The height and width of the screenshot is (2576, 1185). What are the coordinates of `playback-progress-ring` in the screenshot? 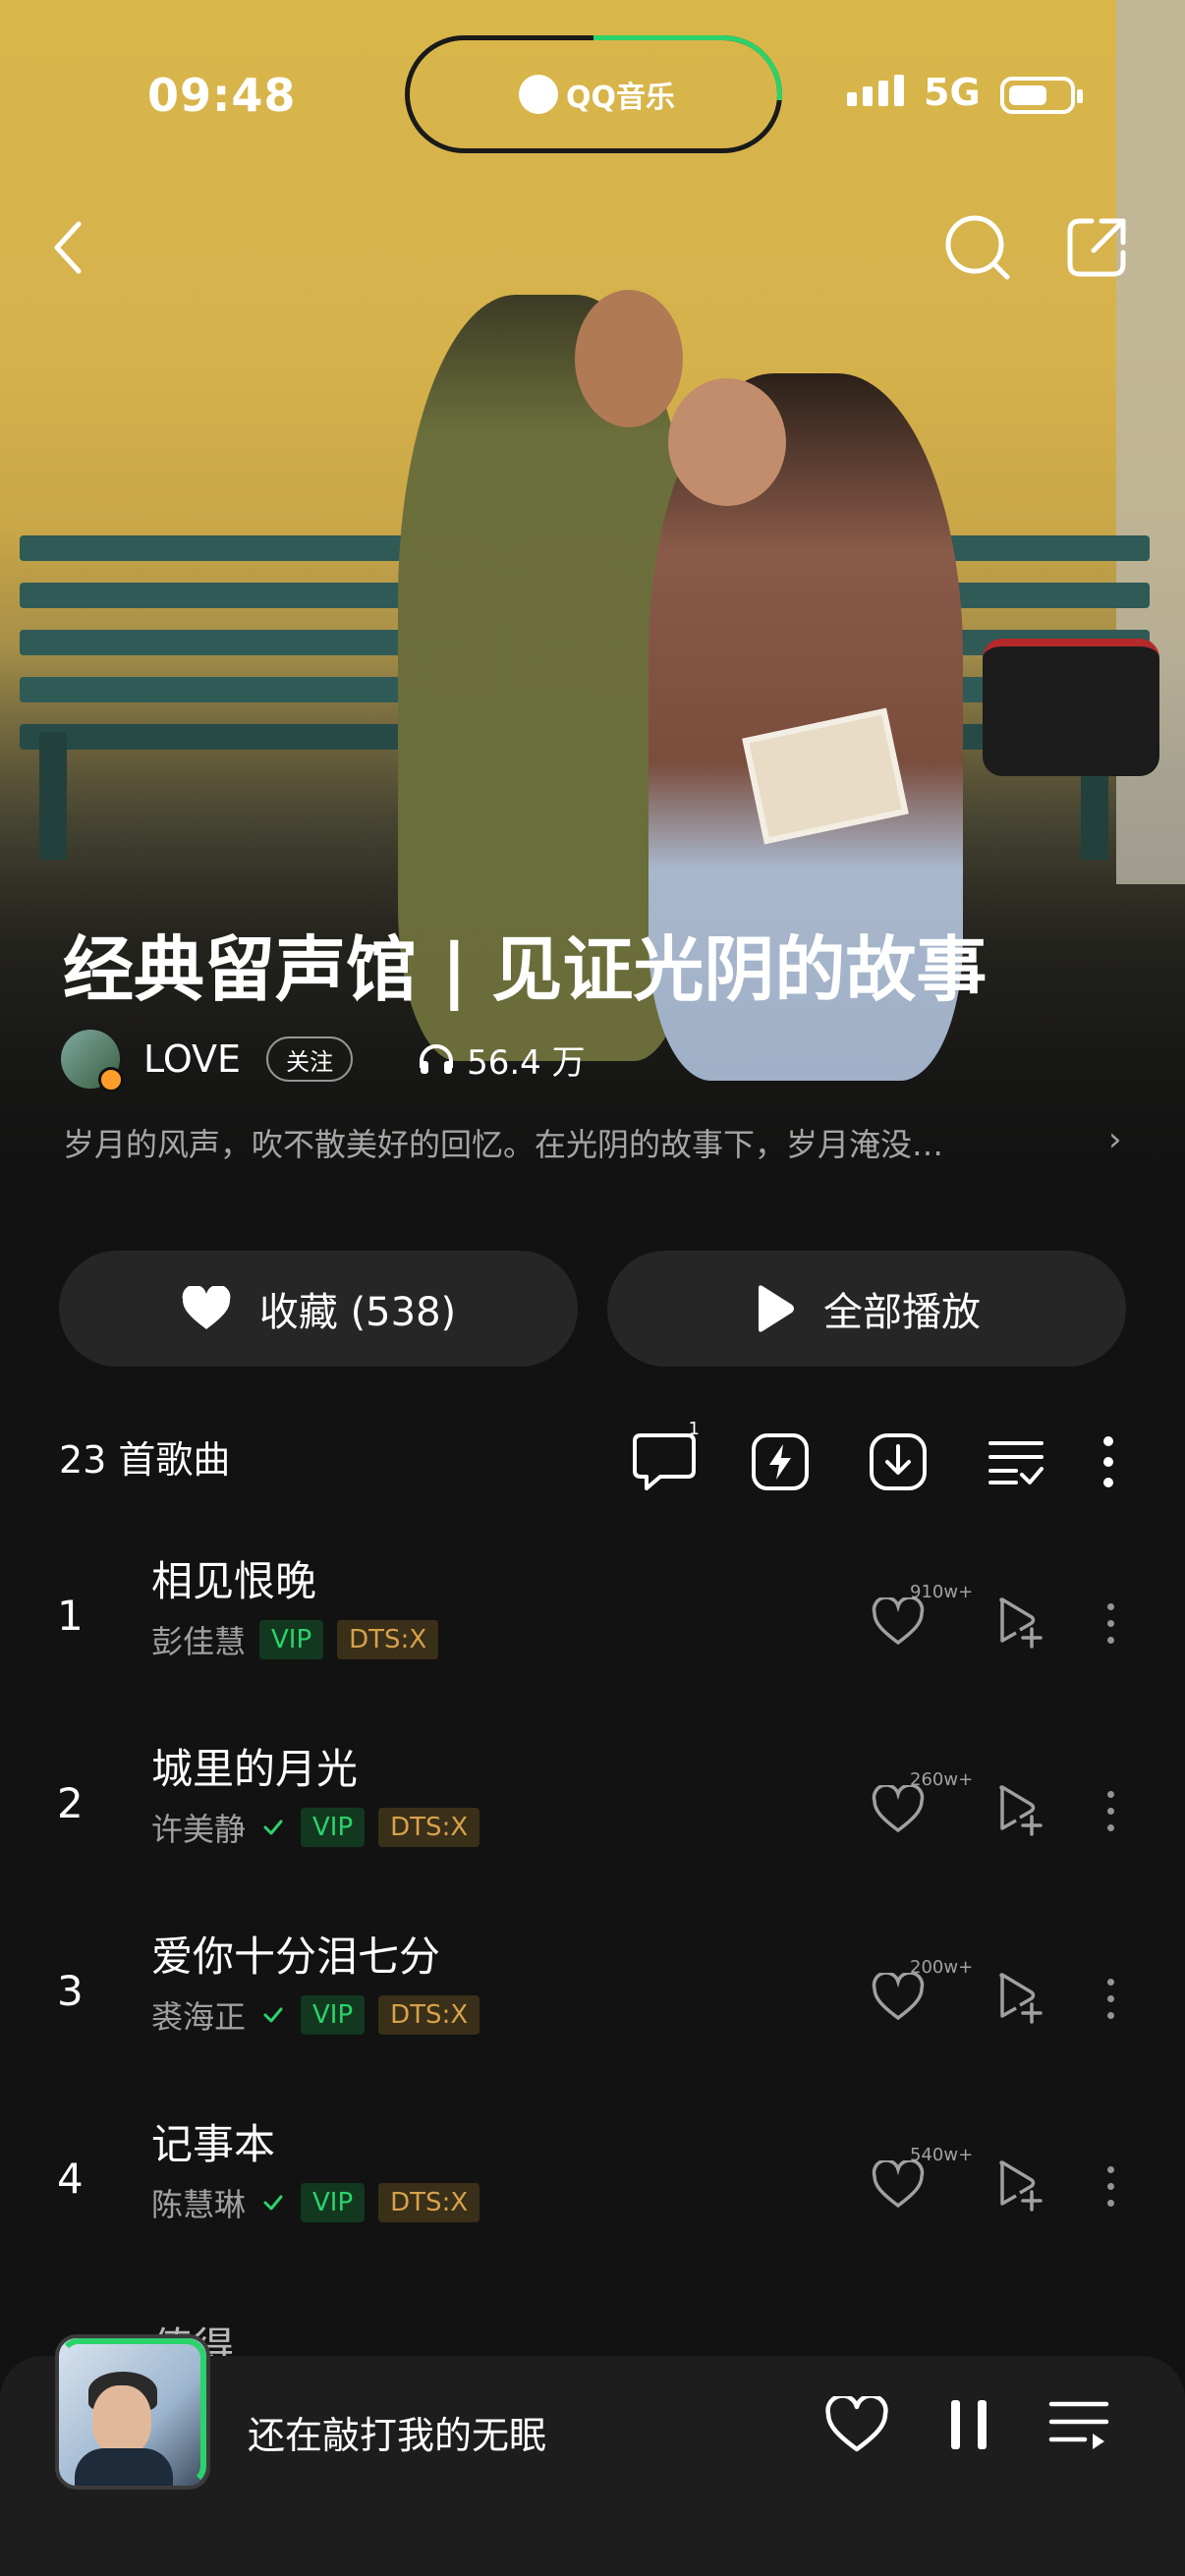 It's located at (133, 2412).